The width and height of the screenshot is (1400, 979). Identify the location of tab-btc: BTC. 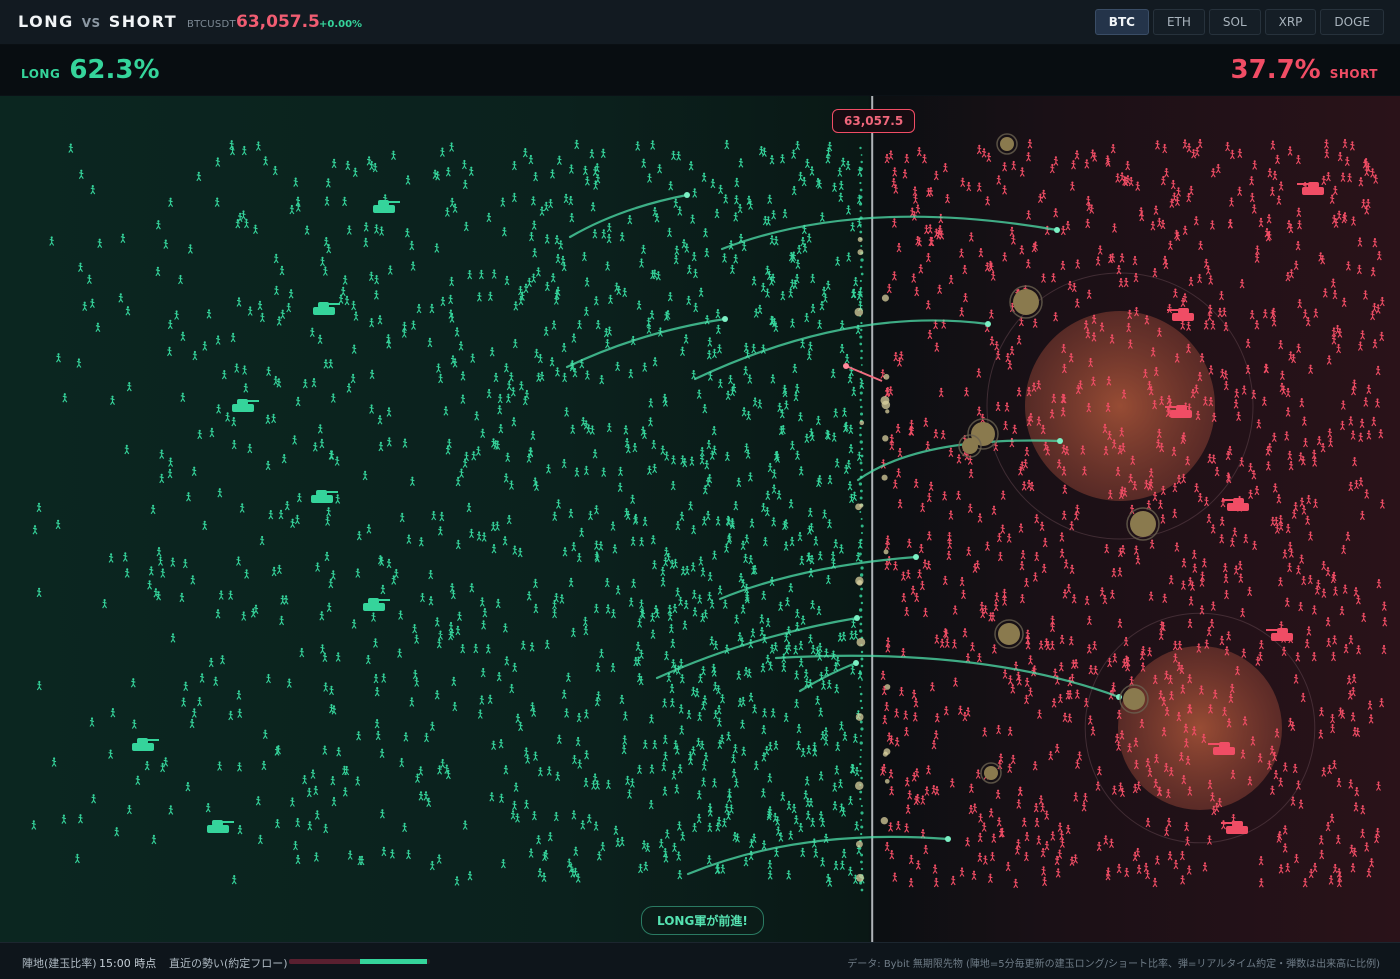
(1122, 22).